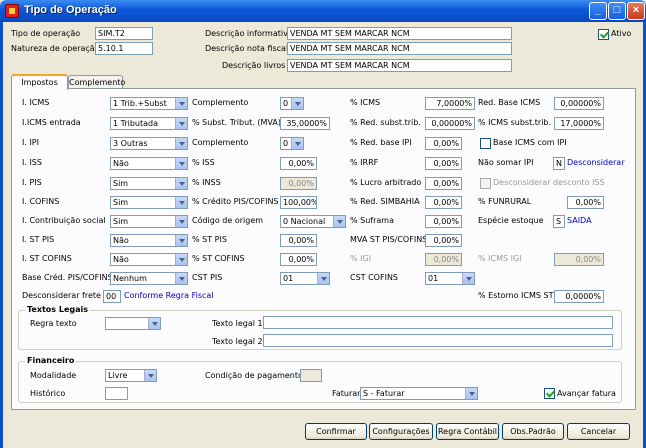 Image resolution: width=646 pixels, height=448 pixels. What do you see at coordinates (443, 143) in the screenshot?
I see `red-base-ipi-input: 0,00%` at bounding box center [443, 143].